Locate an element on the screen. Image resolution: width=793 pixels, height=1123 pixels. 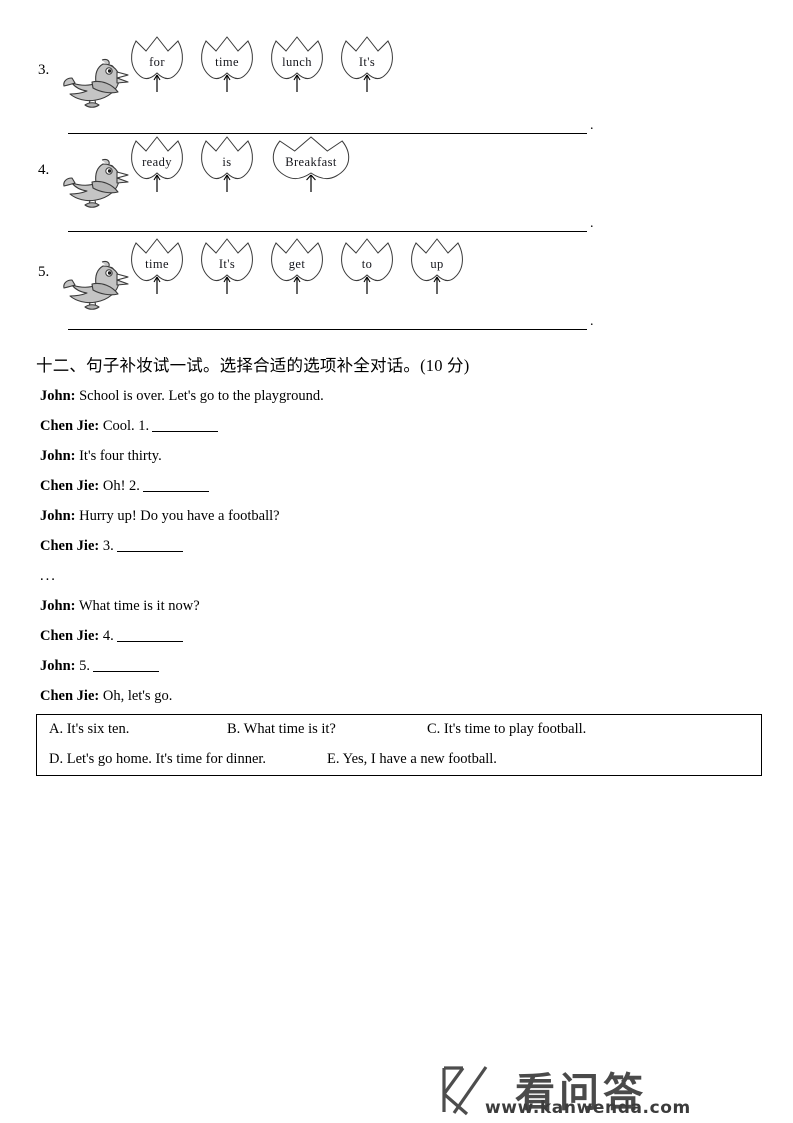
word-leaf: to is located at coordinates (367, 267).